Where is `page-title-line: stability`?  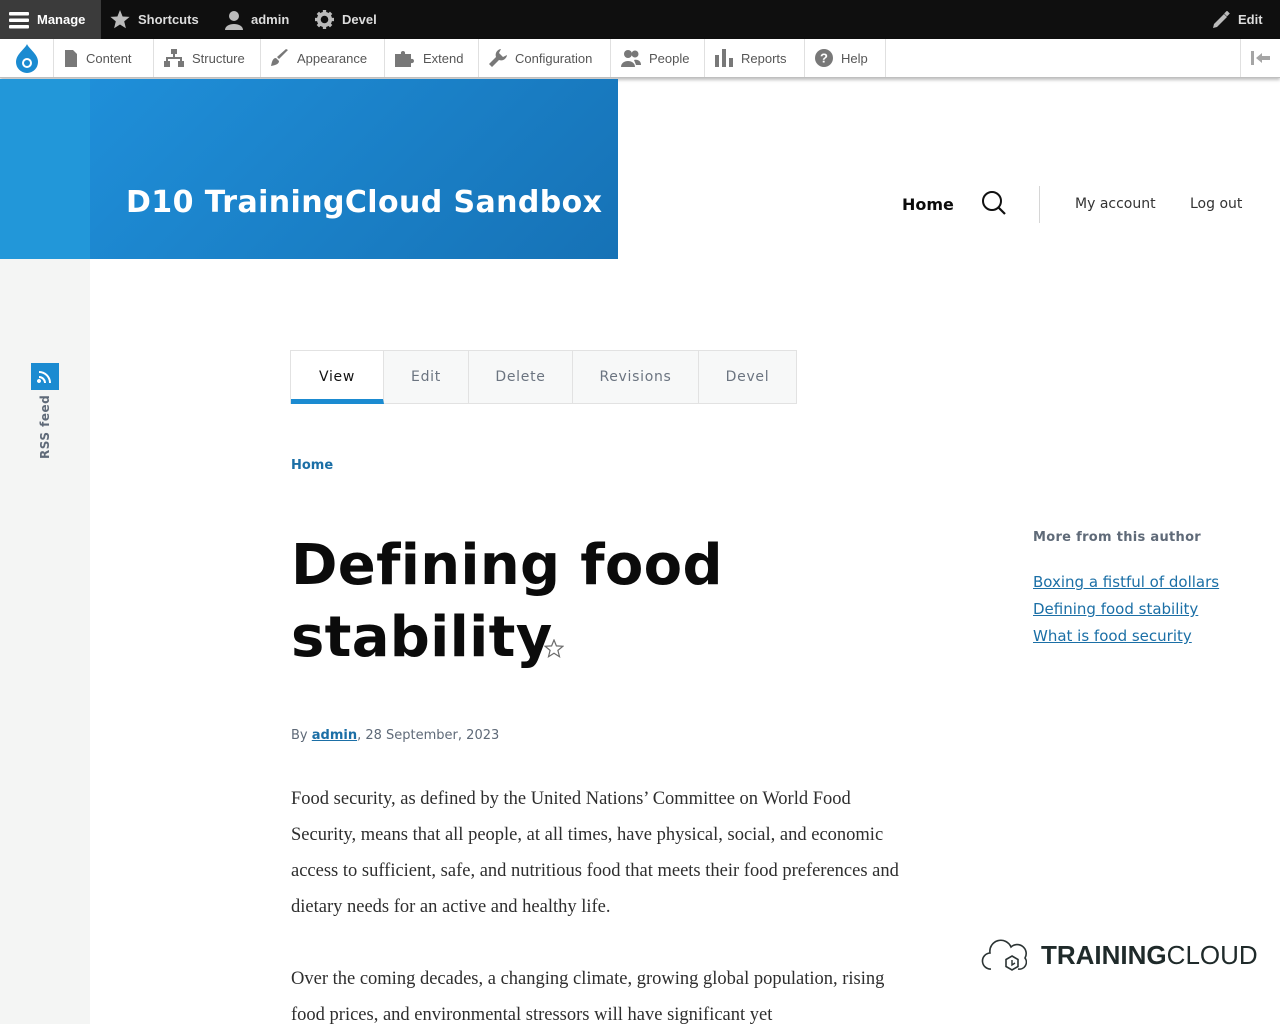
page-title-line: stability is located at coordinates (422, 637).